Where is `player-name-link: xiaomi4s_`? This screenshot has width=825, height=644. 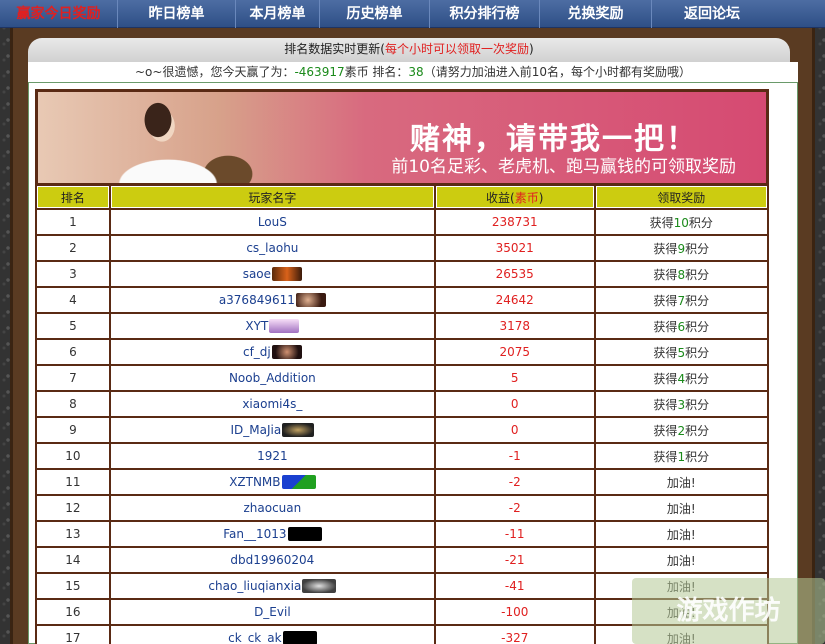
player-name-link: xiaomi4s_ is located at coordinates (272, 404).